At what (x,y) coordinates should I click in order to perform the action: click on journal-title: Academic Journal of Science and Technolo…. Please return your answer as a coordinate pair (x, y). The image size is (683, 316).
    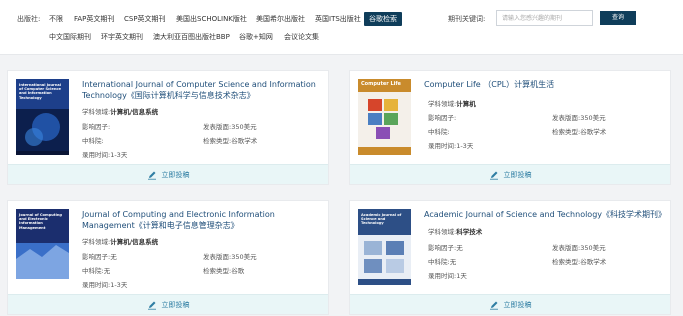
    Looking at the image, I should click on (545, 214).